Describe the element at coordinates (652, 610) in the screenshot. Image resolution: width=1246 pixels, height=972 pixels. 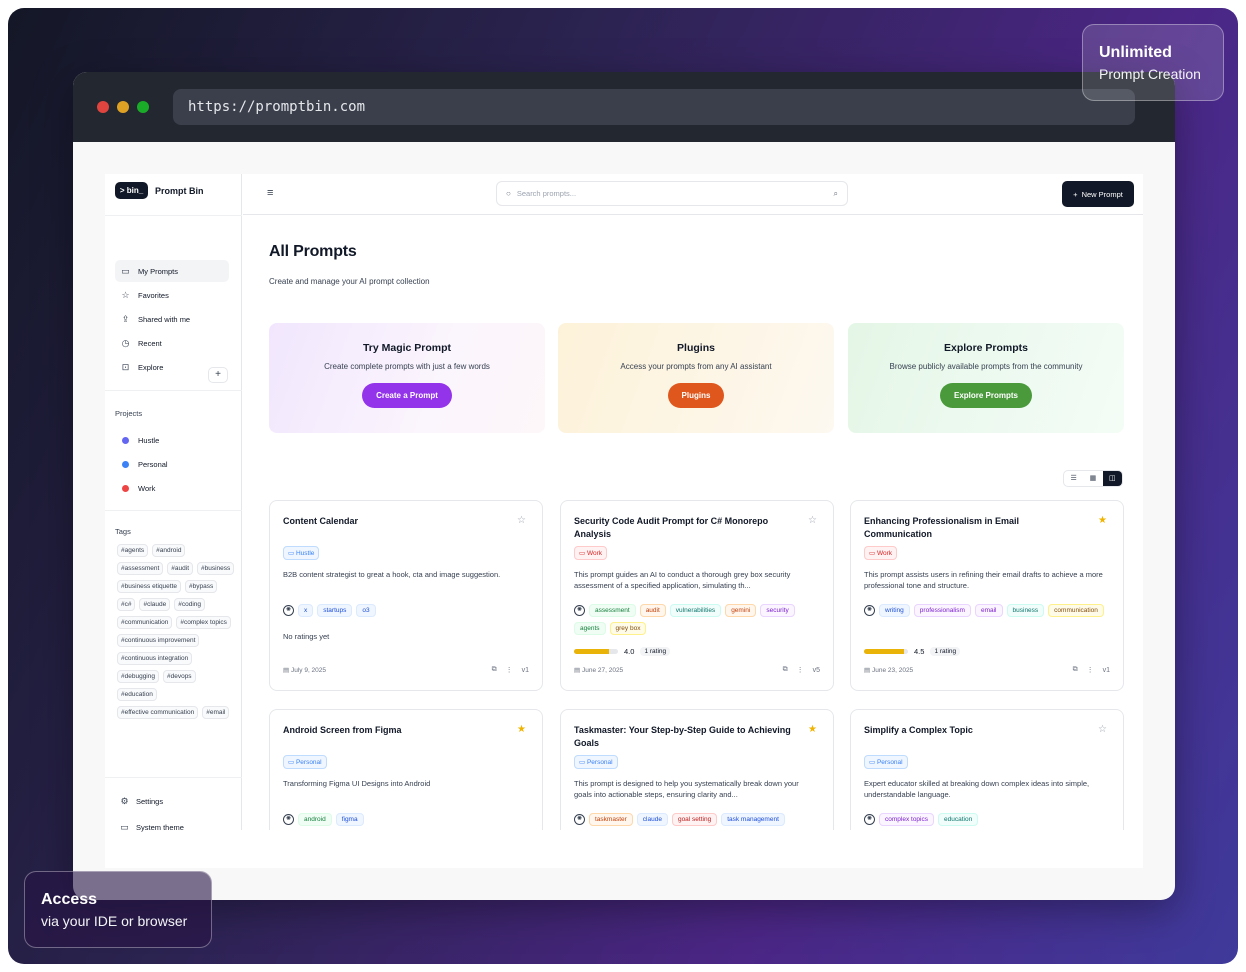
I see `tag-chip: audit` at that location.